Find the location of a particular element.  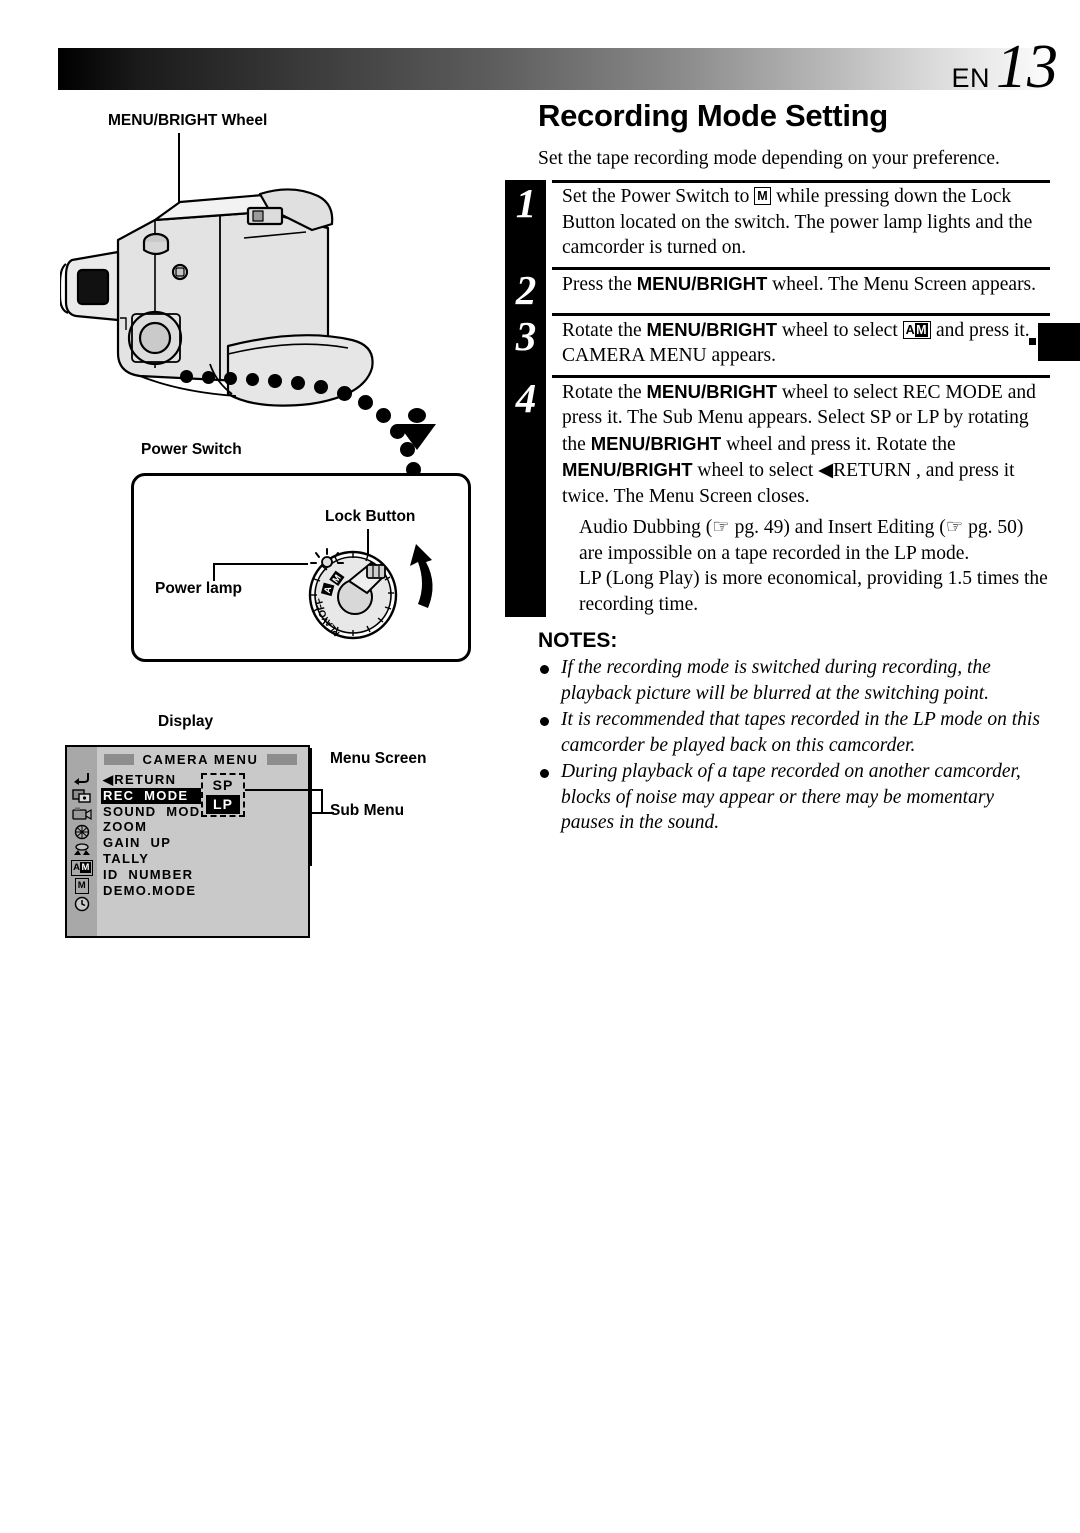

sub-menu-option-sp: SP is located at coordinates (223, 785).